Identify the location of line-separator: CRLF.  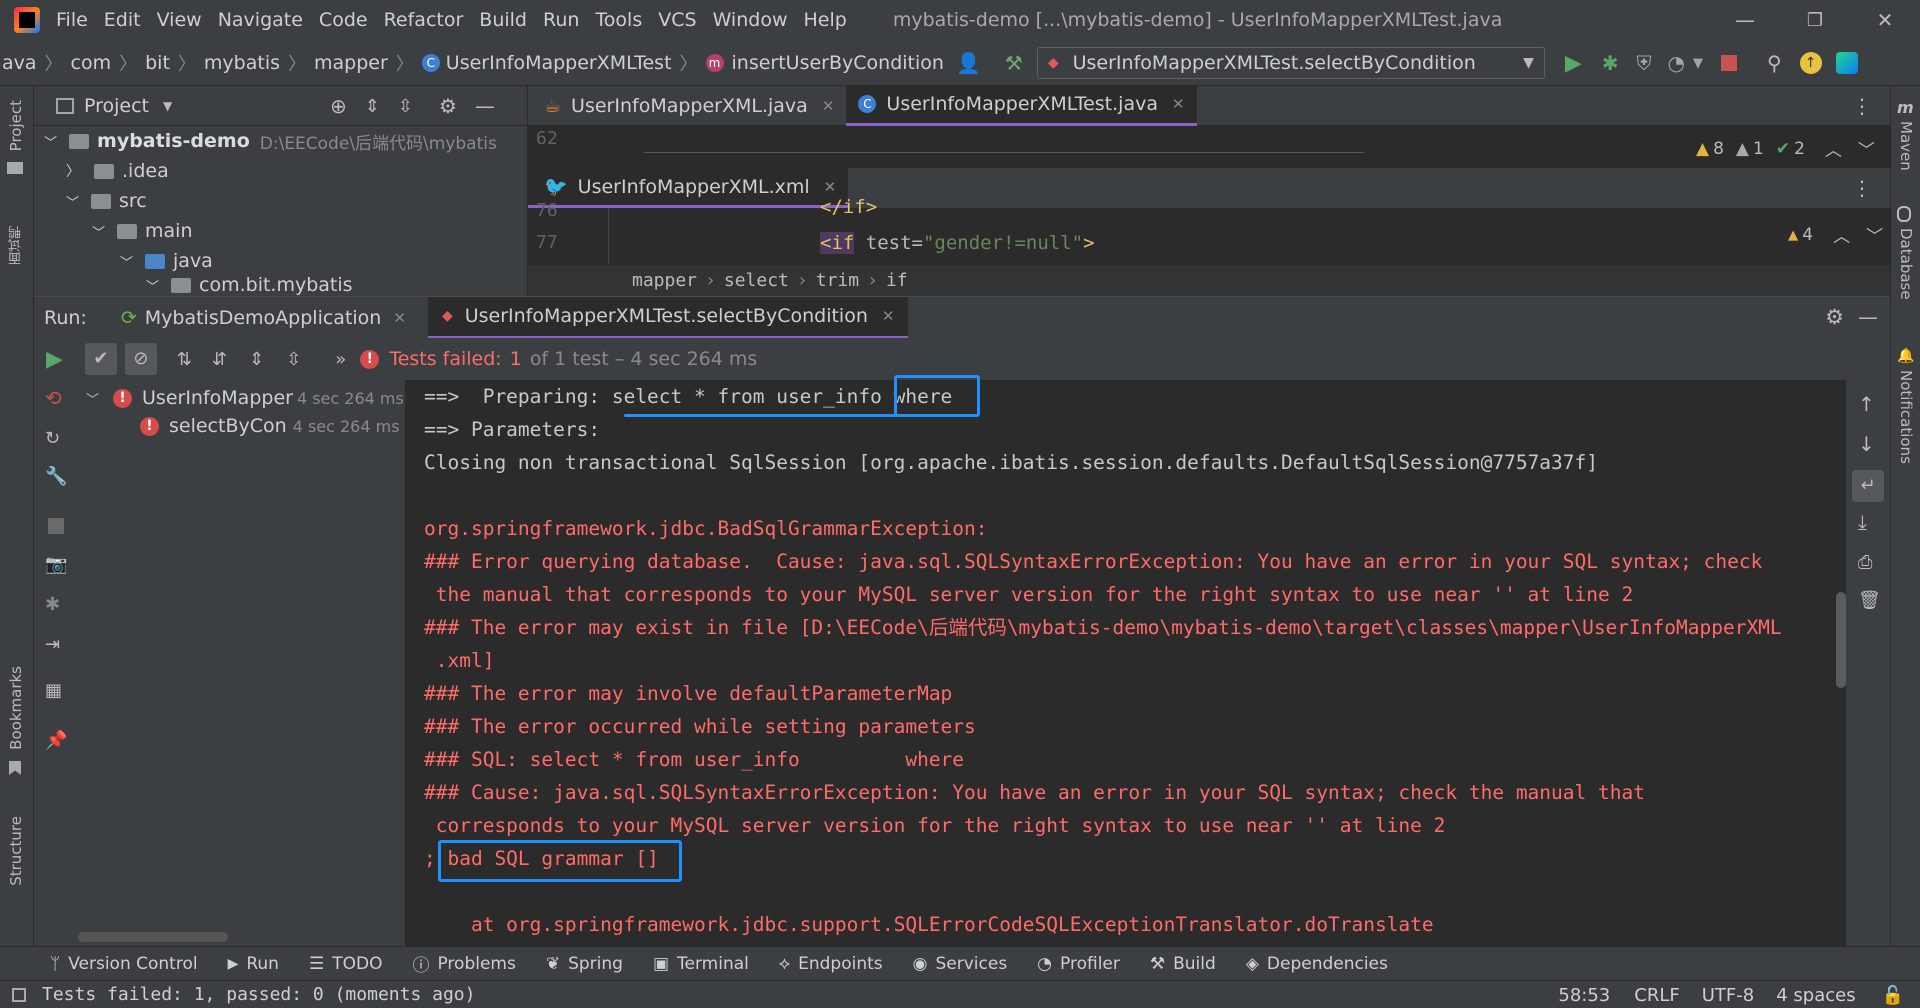
(1656, 995).